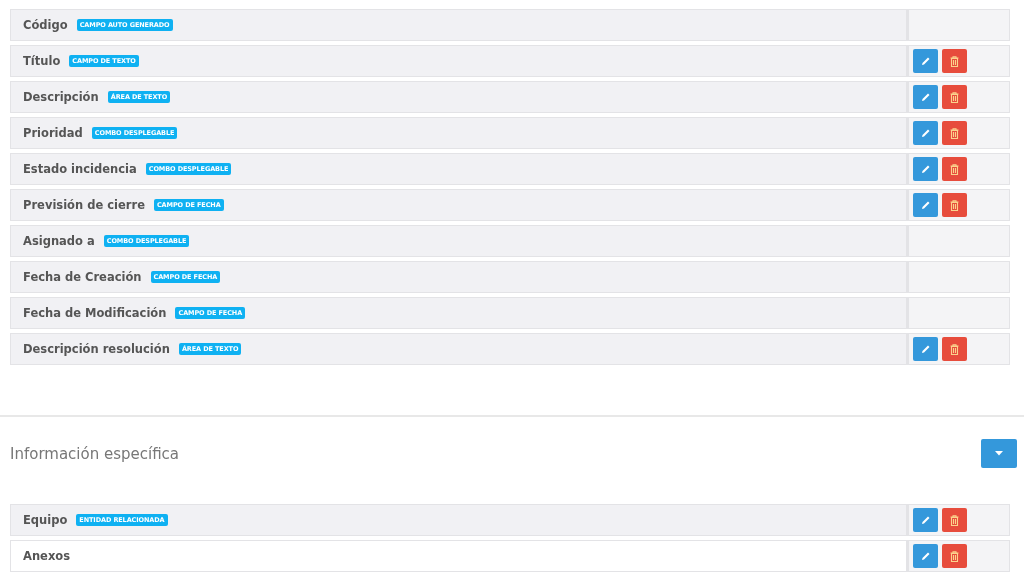 This screenshot has height=586, width=1024. Describe the element at coordinates (80, 169) in the screenshot. I see `field-label: Estado incidencia` at that location.